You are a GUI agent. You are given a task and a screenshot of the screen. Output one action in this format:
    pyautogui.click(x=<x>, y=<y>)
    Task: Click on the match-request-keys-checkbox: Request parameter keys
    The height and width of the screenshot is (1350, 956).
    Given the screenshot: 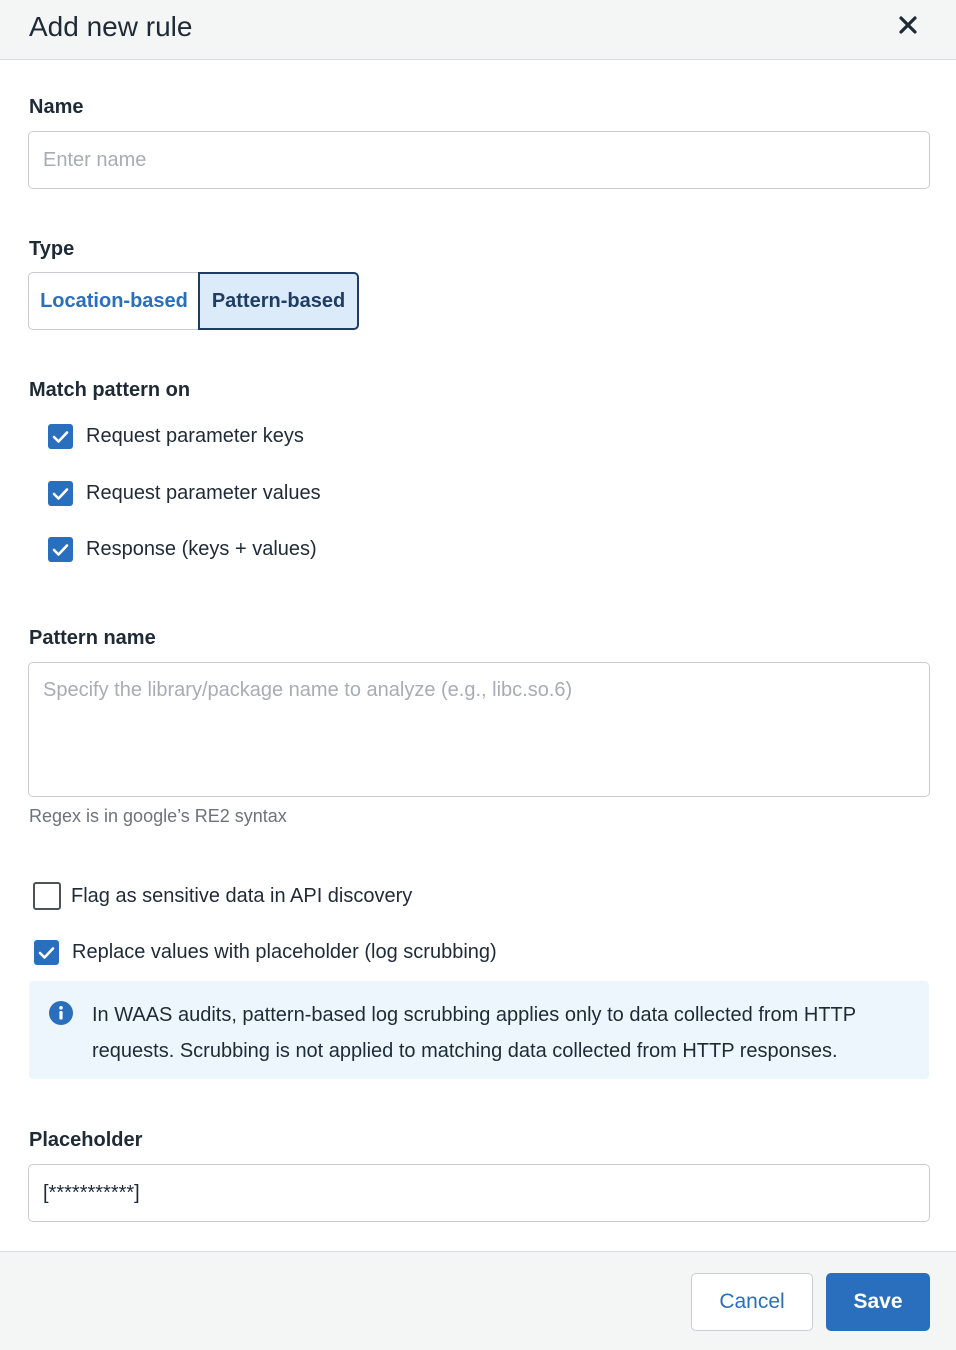 What is the action you would take?
    pyautogui.click(x=176, y=436)
    